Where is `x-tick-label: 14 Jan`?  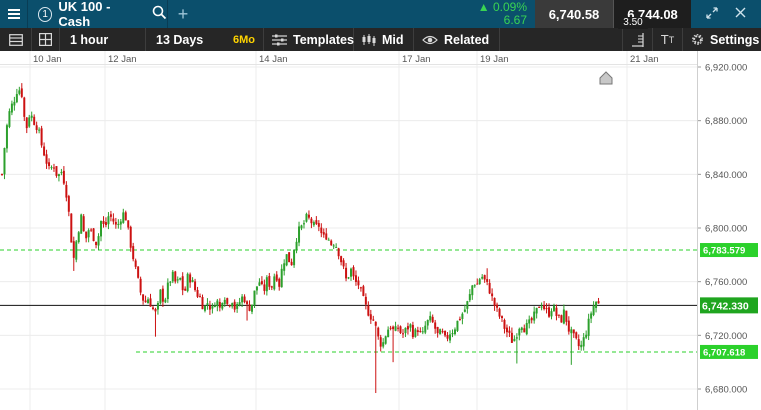
x-tick-label: 14 Jan is located at coordinates (273, 59).